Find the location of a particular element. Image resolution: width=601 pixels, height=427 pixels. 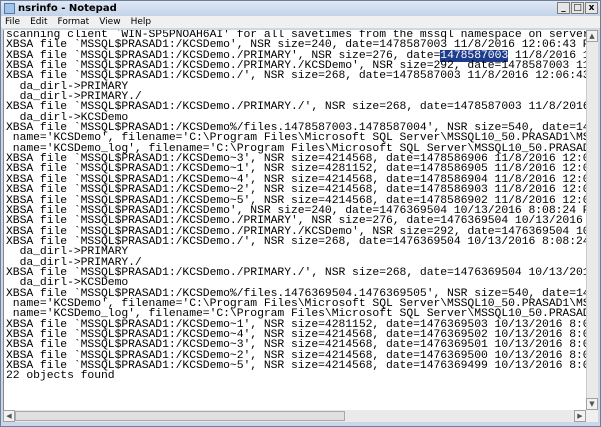

menu-bar: File Edit Format View Help is located at coordinates (300, 22).